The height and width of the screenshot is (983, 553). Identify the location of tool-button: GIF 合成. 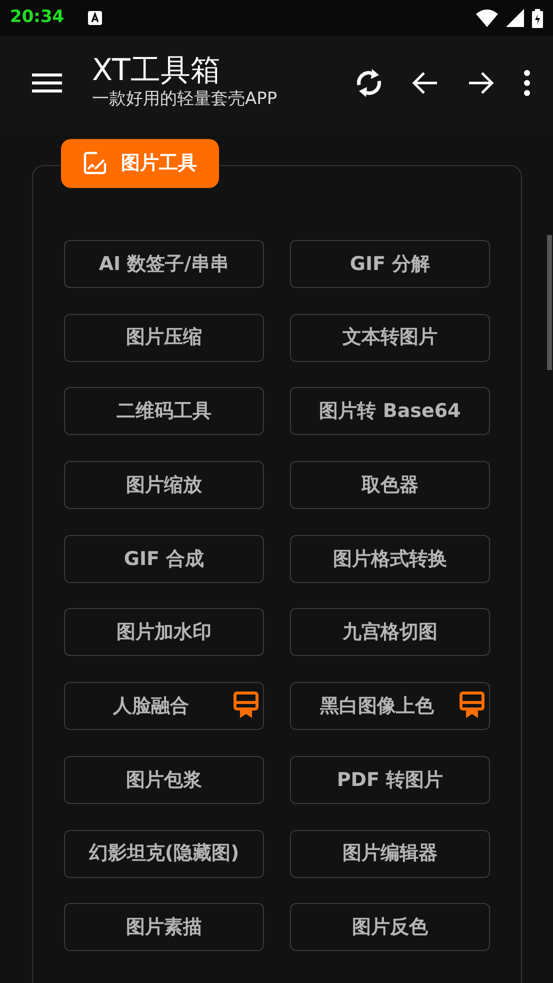
(164, 558).